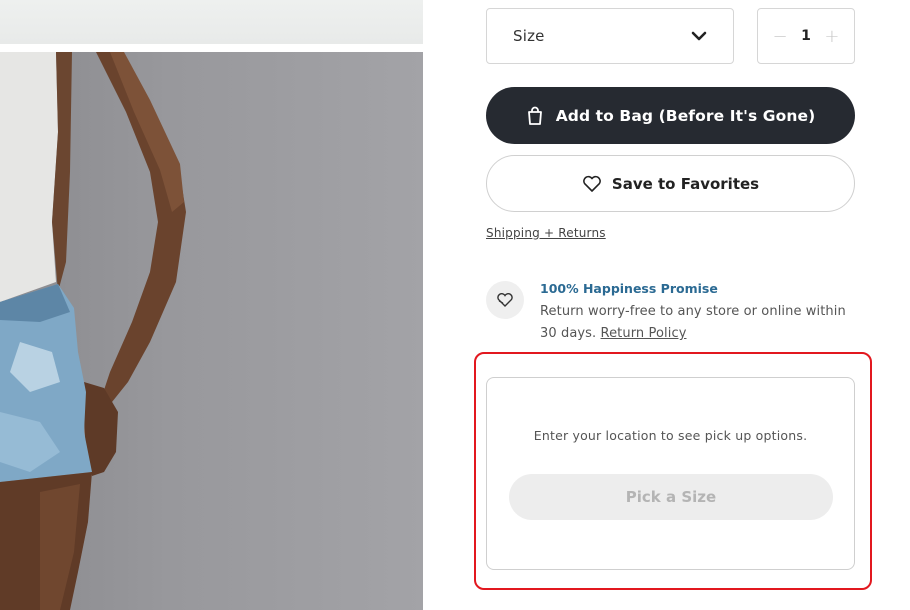 Image resolution: width=910 pixels, height=610 pixels. I want to click on heart-icon, so click(592, 183).